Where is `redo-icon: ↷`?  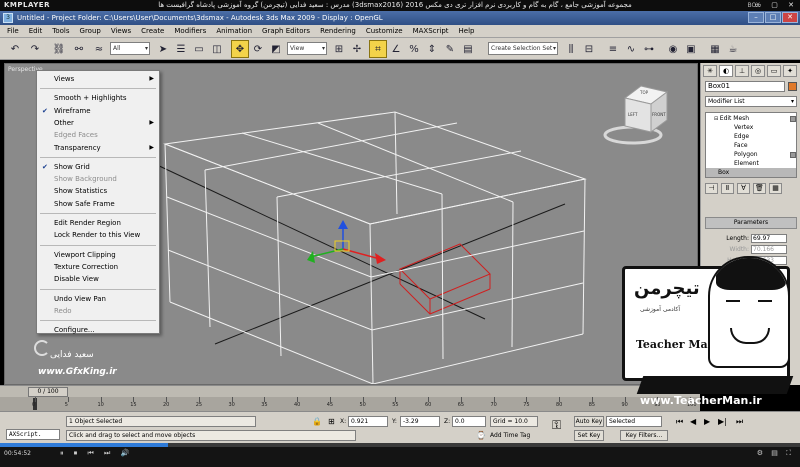
redo-icon: ↷ is located at coordinates (35, 49).